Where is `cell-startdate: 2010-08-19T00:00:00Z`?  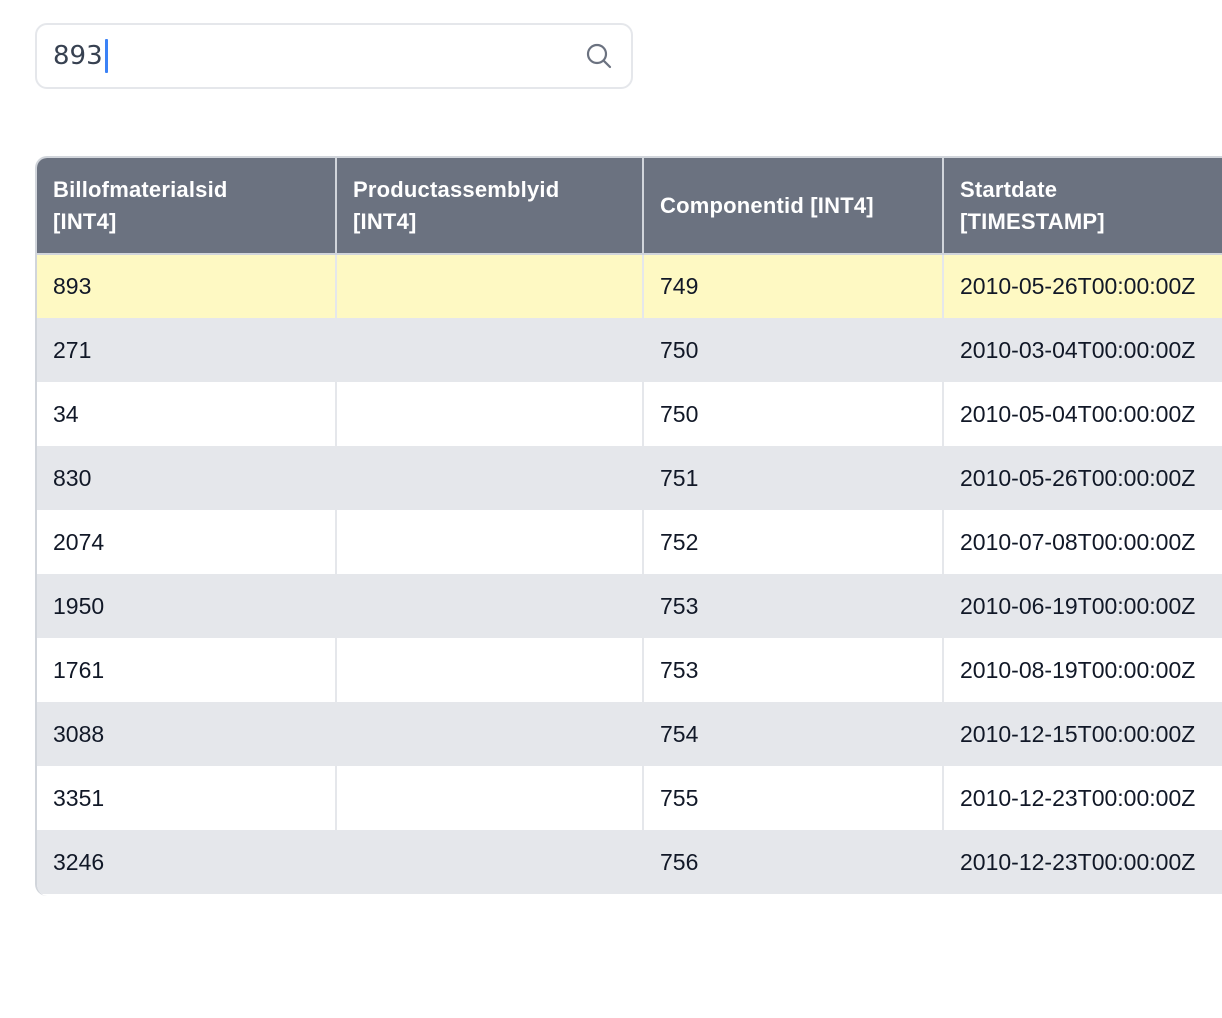
cell-startdate: 2010-08-19T00:00:00Z is located at coordinates (1082, 670).